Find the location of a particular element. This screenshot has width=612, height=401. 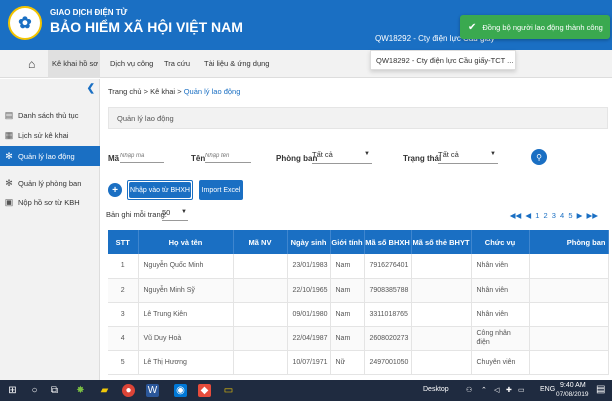

volume-icon: ◁ is located at coordinates (496, 390).